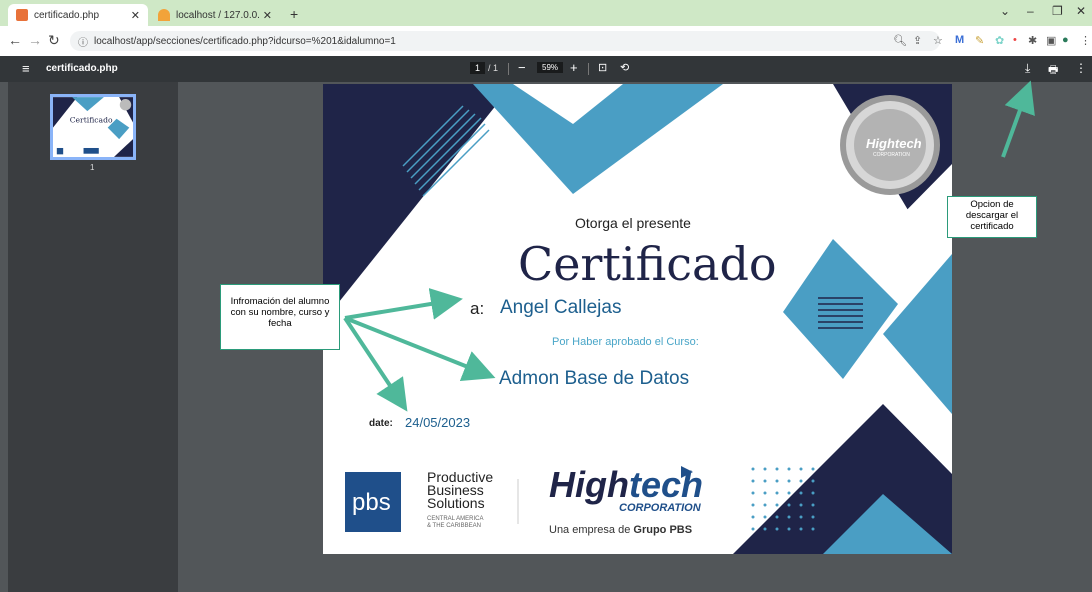 This screenshot has width=1092, height=592. Describe the element at coordinates (456, 503) in the screenshot. I see `pbs-name-line3: Solutions` at that location.